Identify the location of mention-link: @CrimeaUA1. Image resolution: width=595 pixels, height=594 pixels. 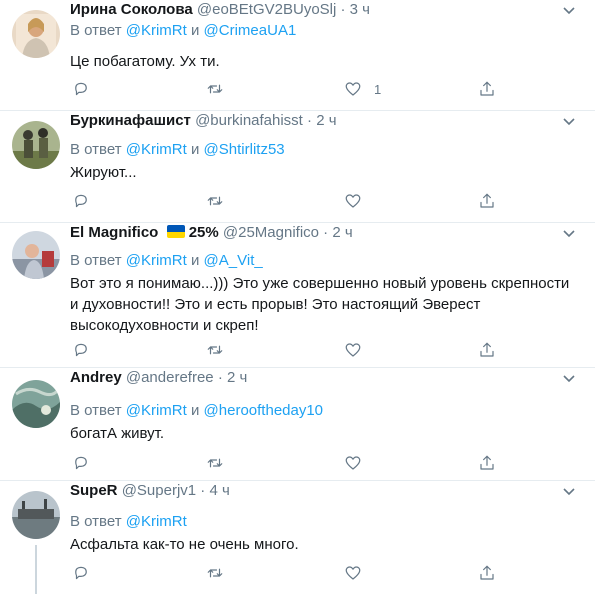
(250, 30).